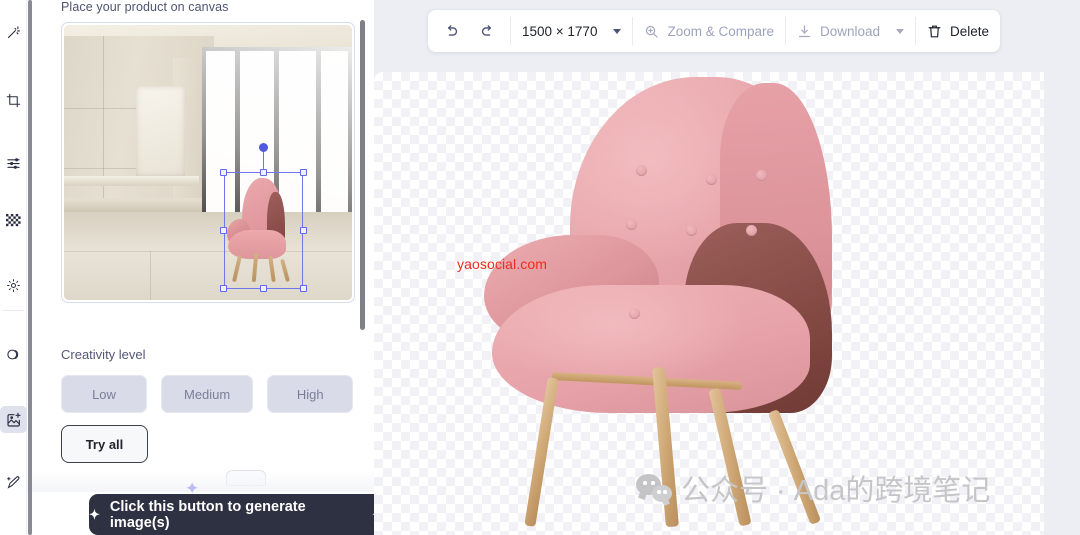 This screenshot has height=535, width=1080. What do you see at coordinates (132, 181) in the screenshot?
I see `room-shelf` at bounding box center [132, 181].